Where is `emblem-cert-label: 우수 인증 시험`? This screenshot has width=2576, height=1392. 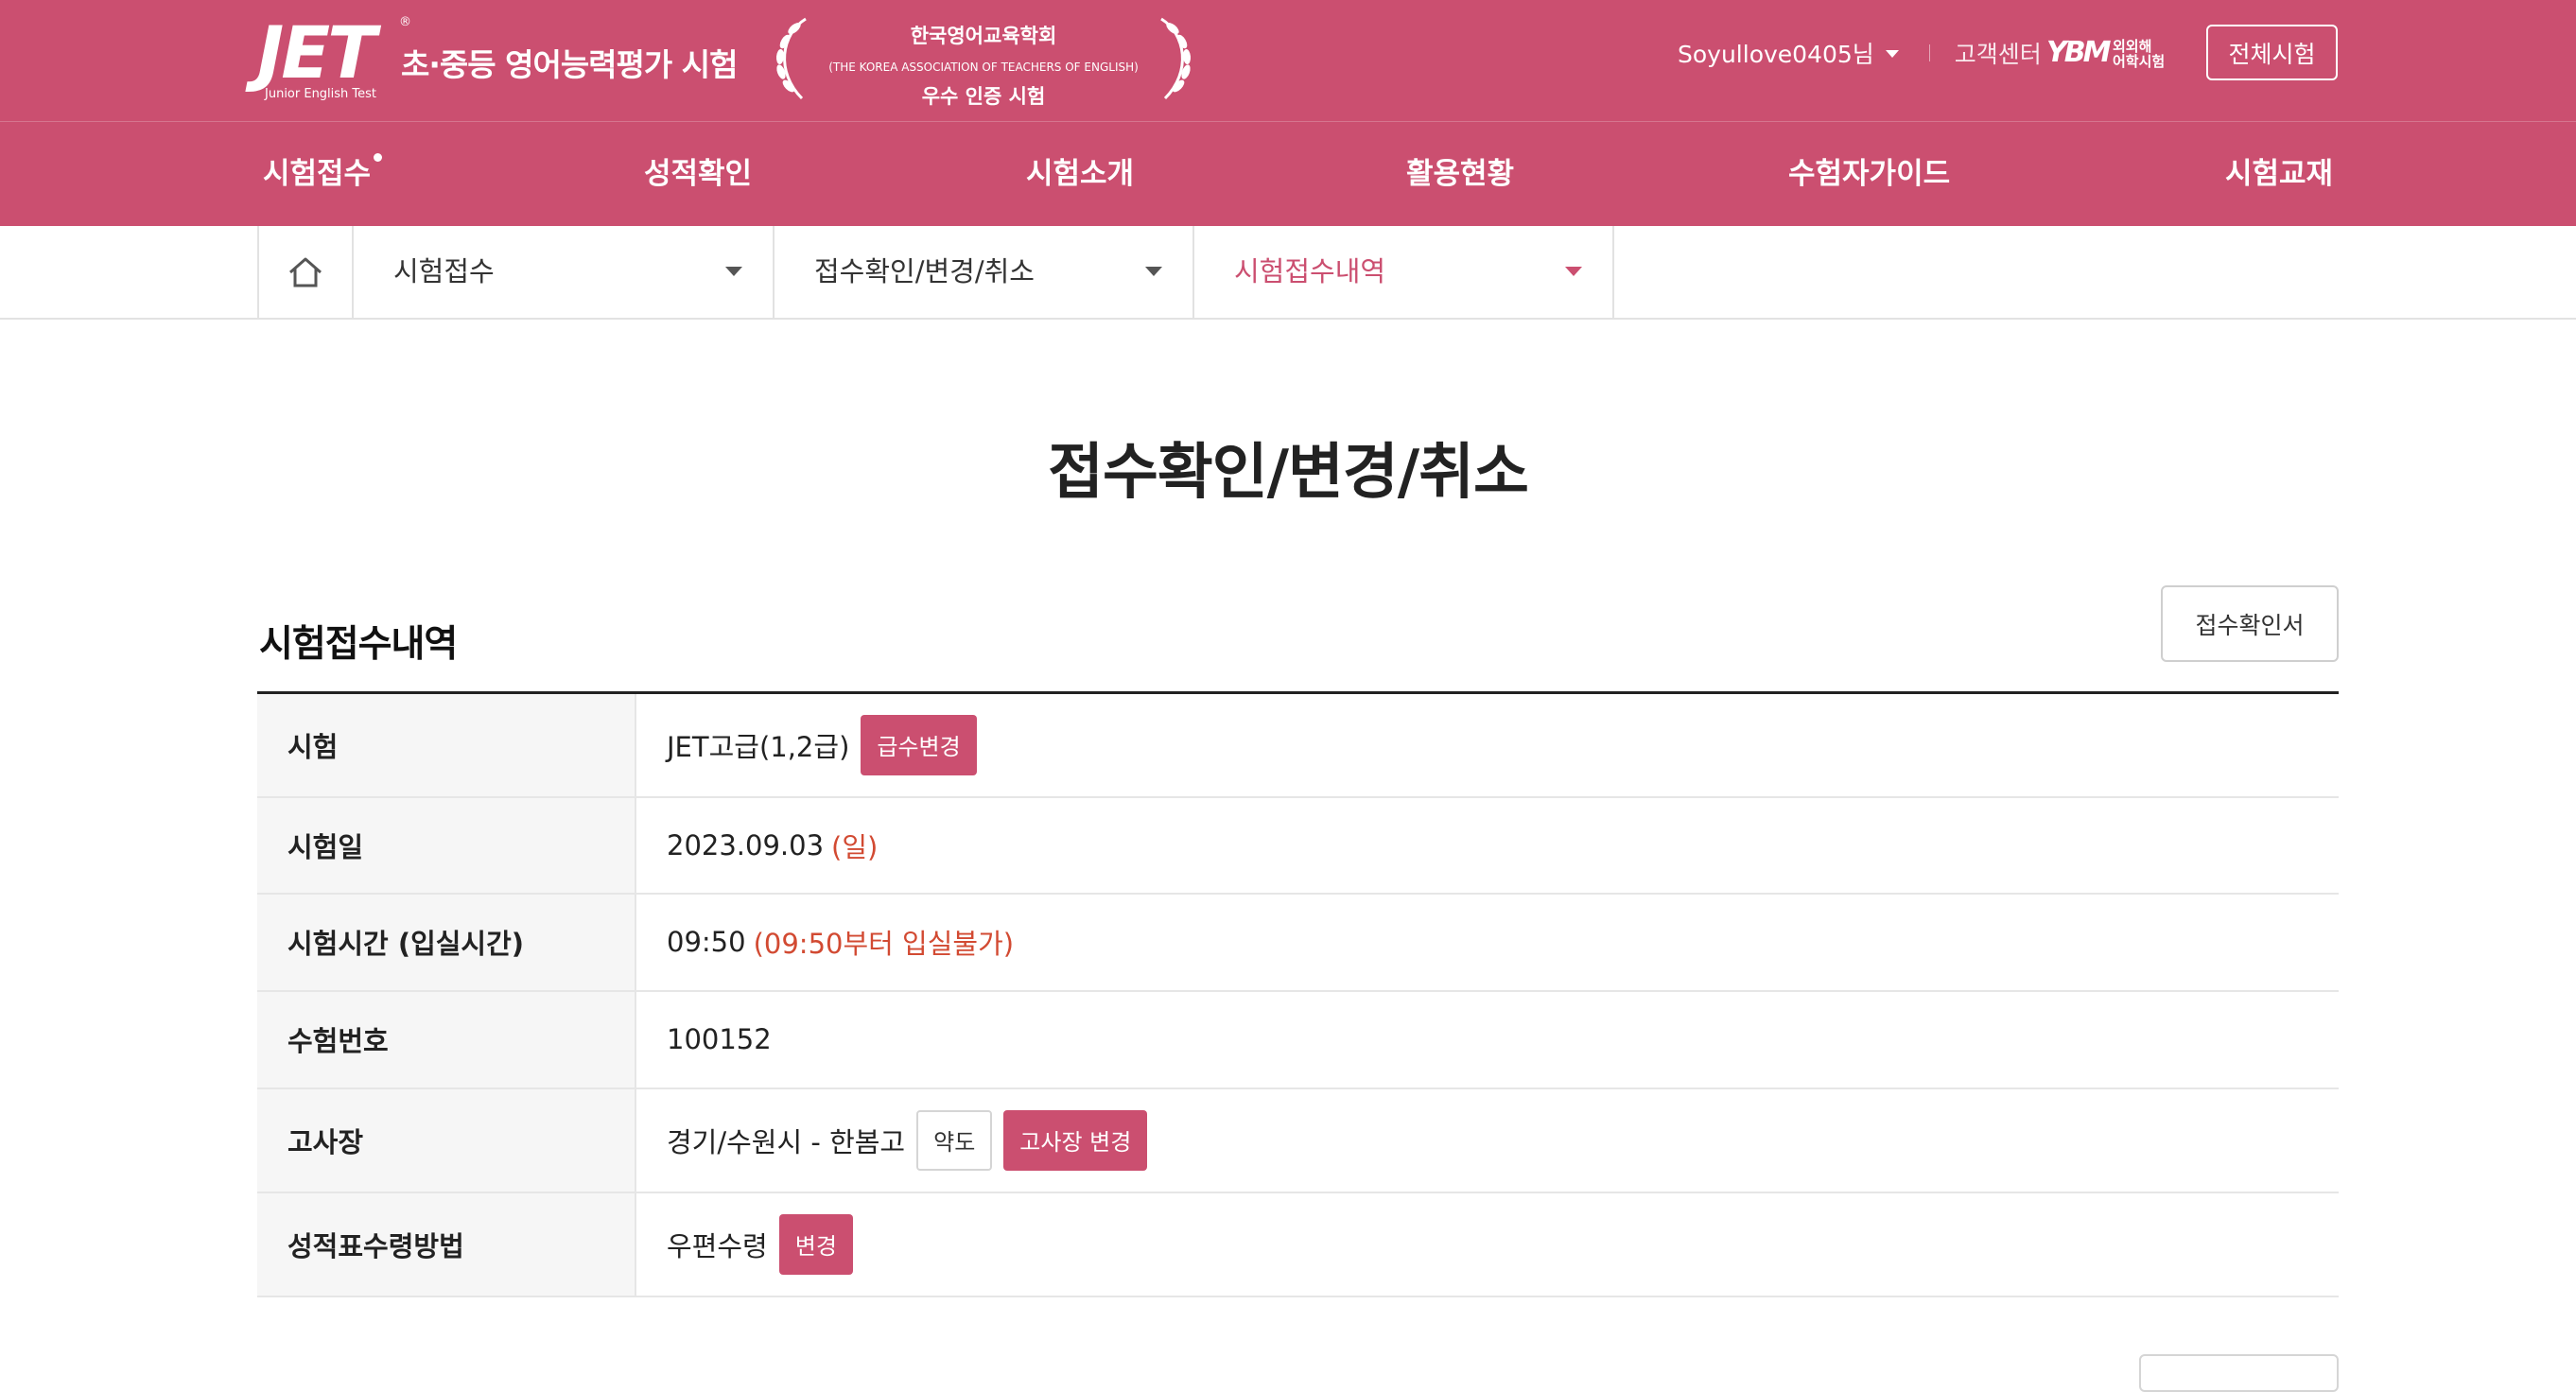 emblem-cert-label: 우수 인증 시험 is located at coordinates (984, 96).